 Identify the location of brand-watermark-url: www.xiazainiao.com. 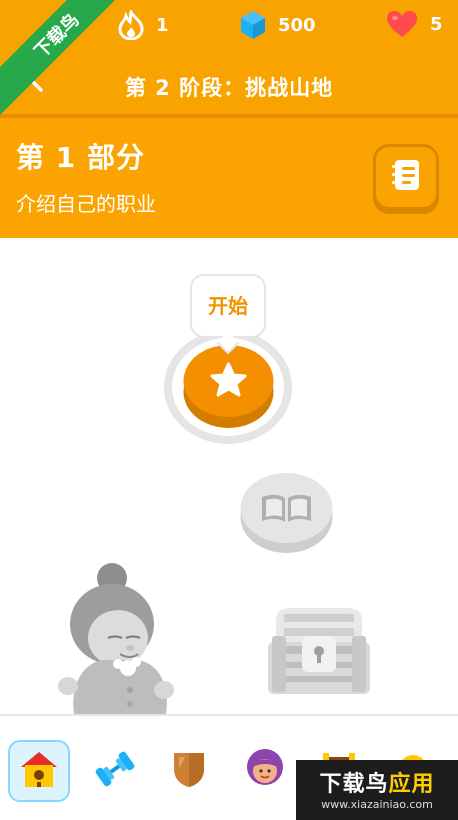
(377, 804).